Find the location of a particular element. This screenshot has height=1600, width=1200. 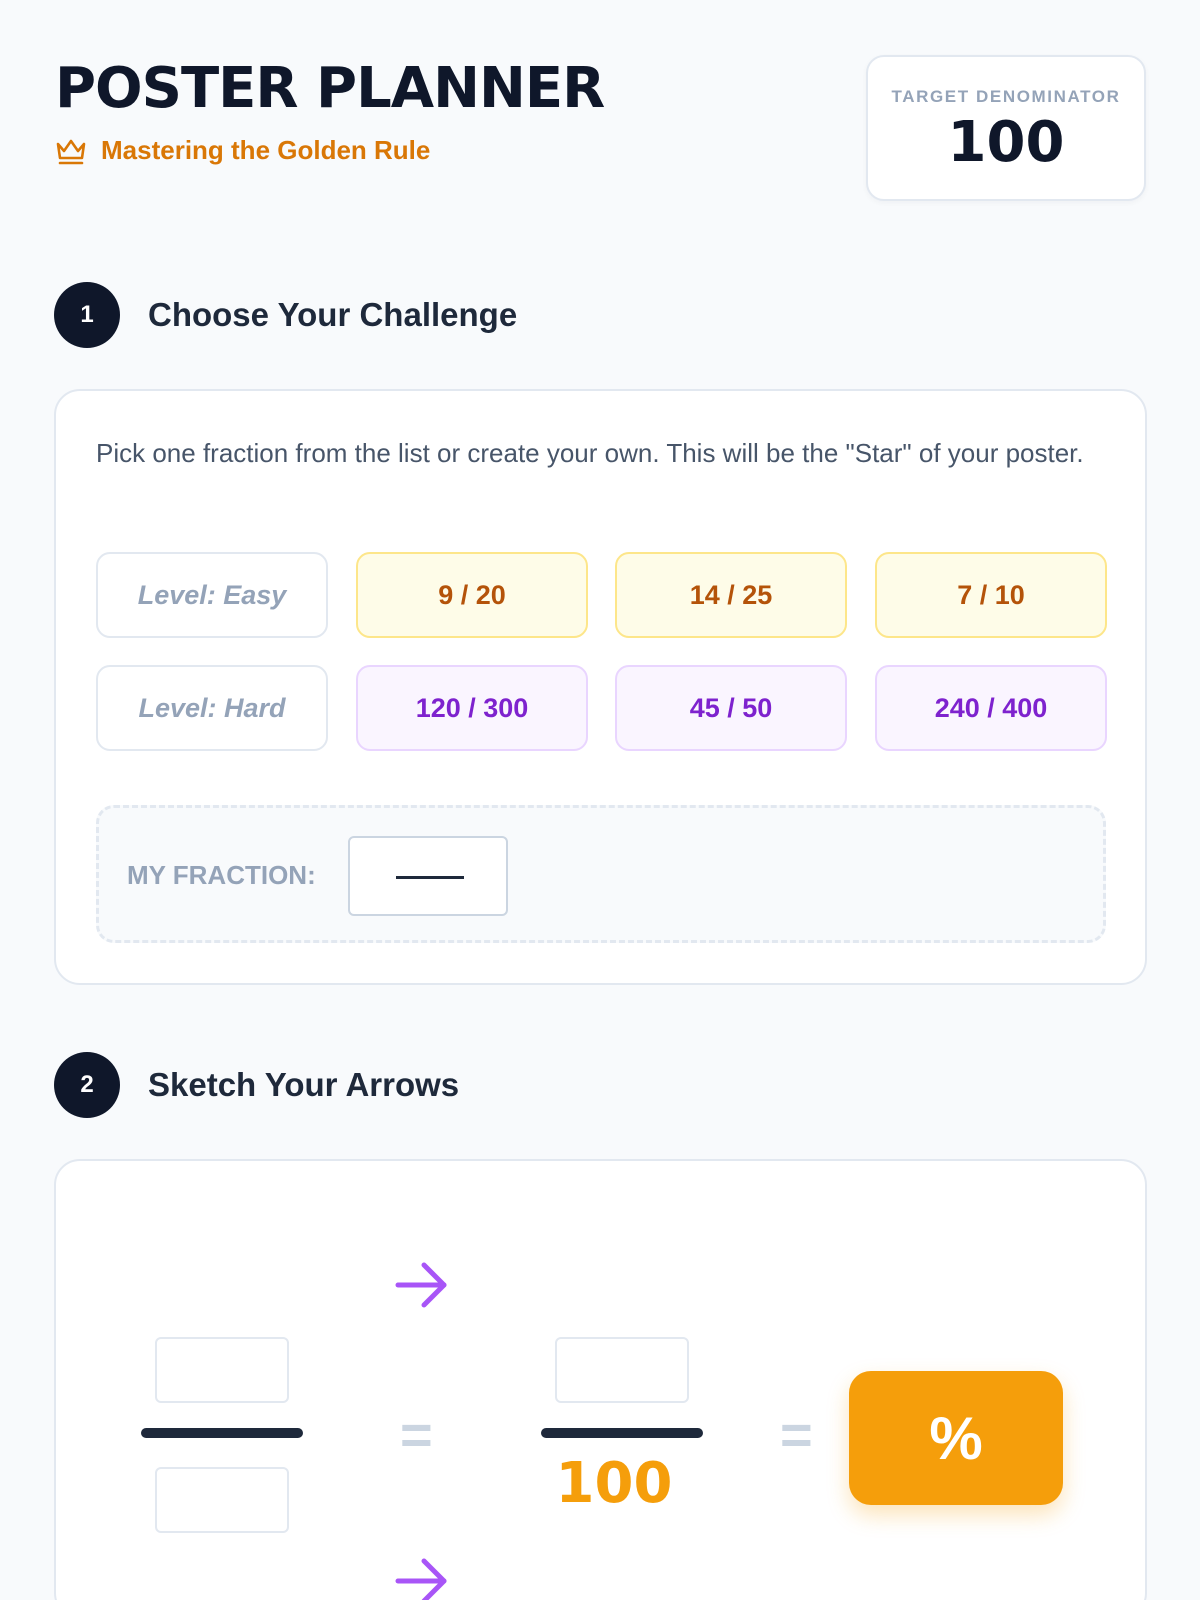

percent-button: % is located at coordinates (956, 1438).